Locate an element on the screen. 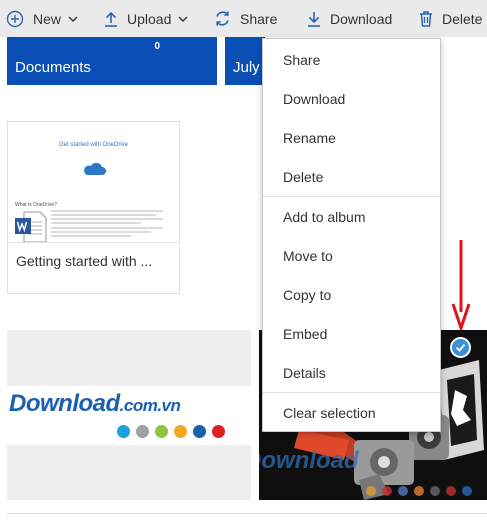 The height and width of the screenshot is (522, 487). onedrive-cloud-icon is located at coordinates (95, 168).